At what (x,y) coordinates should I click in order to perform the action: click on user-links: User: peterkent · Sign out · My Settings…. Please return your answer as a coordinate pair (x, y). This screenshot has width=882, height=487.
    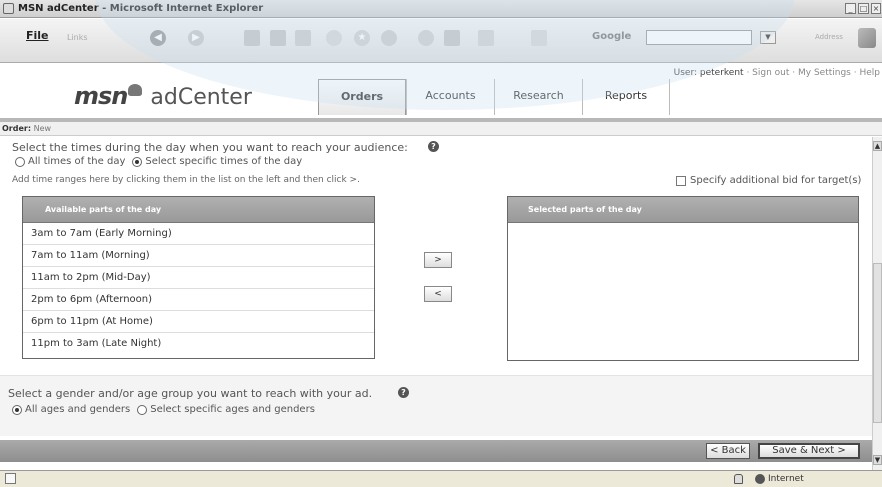
    Looking at the image, I should click on (776, 73).